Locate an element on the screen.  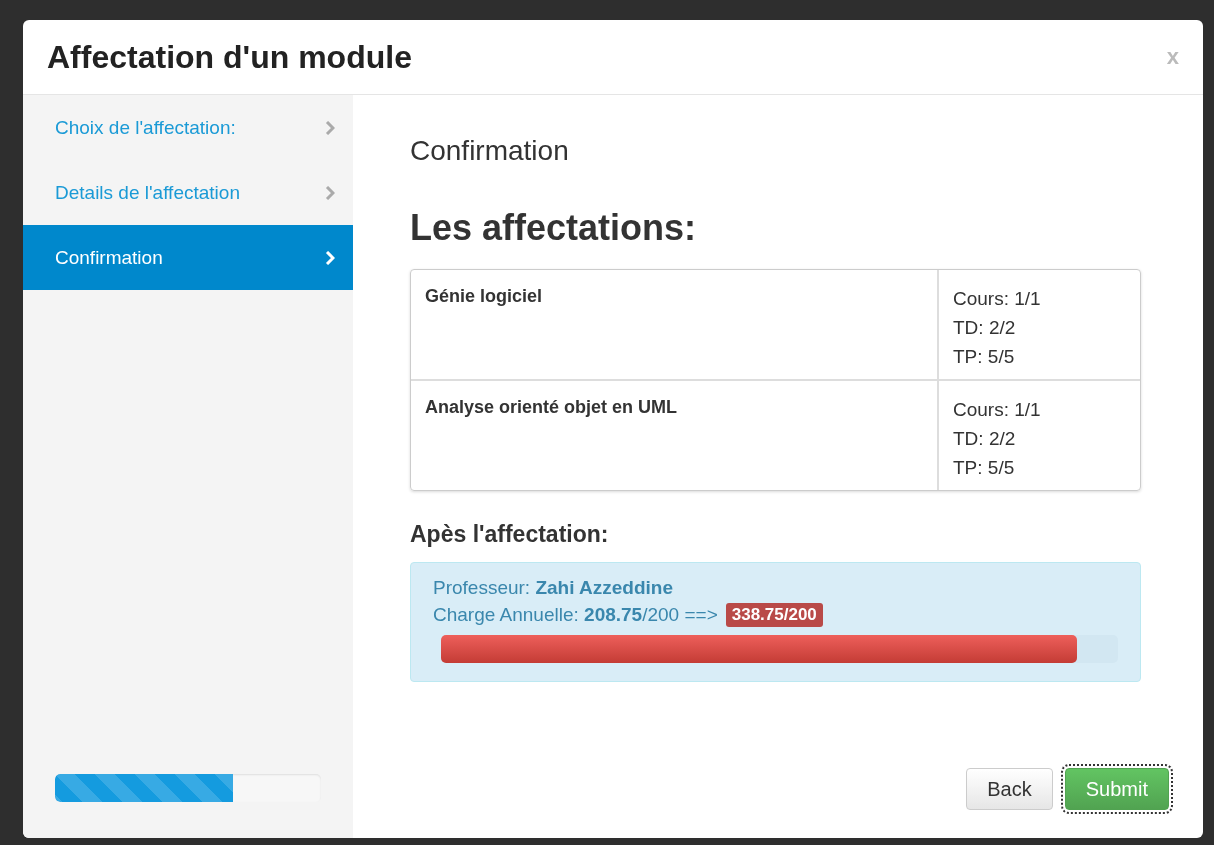
professor-text: Professeur: Zahi Azzeddine is located at coordinates (554, 588).